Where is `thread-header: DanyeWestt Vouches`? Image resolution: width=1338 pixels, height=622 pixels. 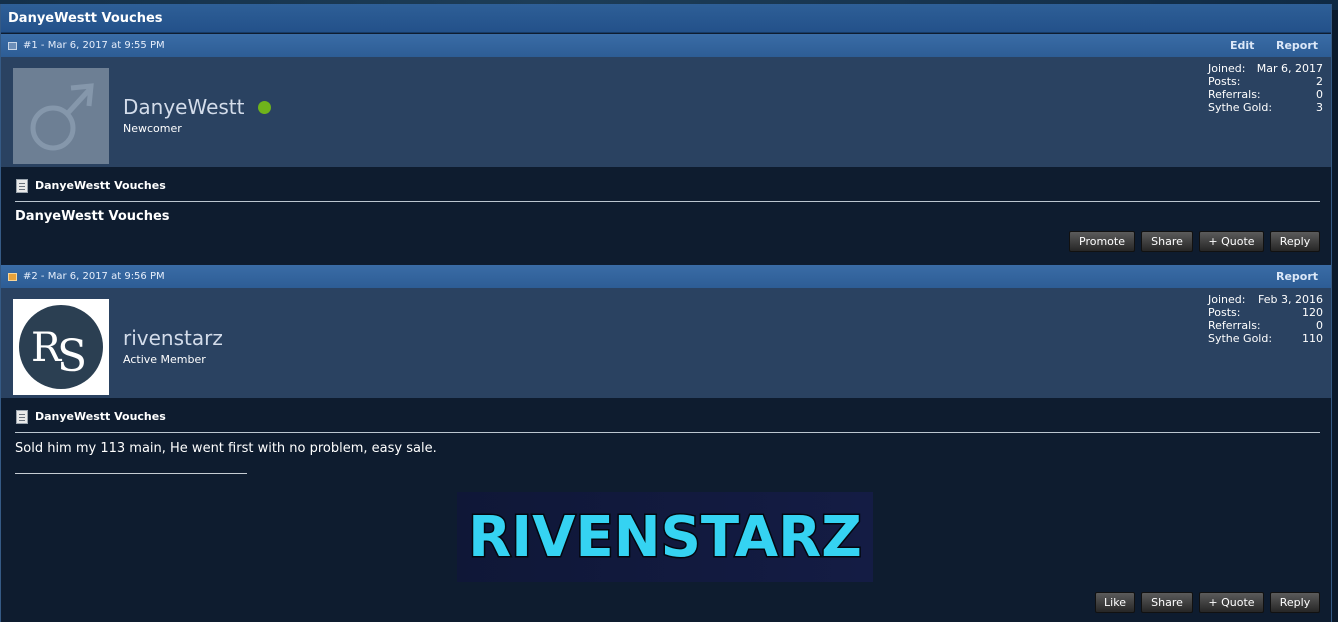
thread-header: DanyeWestt Vouches is located at coordinates (666, 18).